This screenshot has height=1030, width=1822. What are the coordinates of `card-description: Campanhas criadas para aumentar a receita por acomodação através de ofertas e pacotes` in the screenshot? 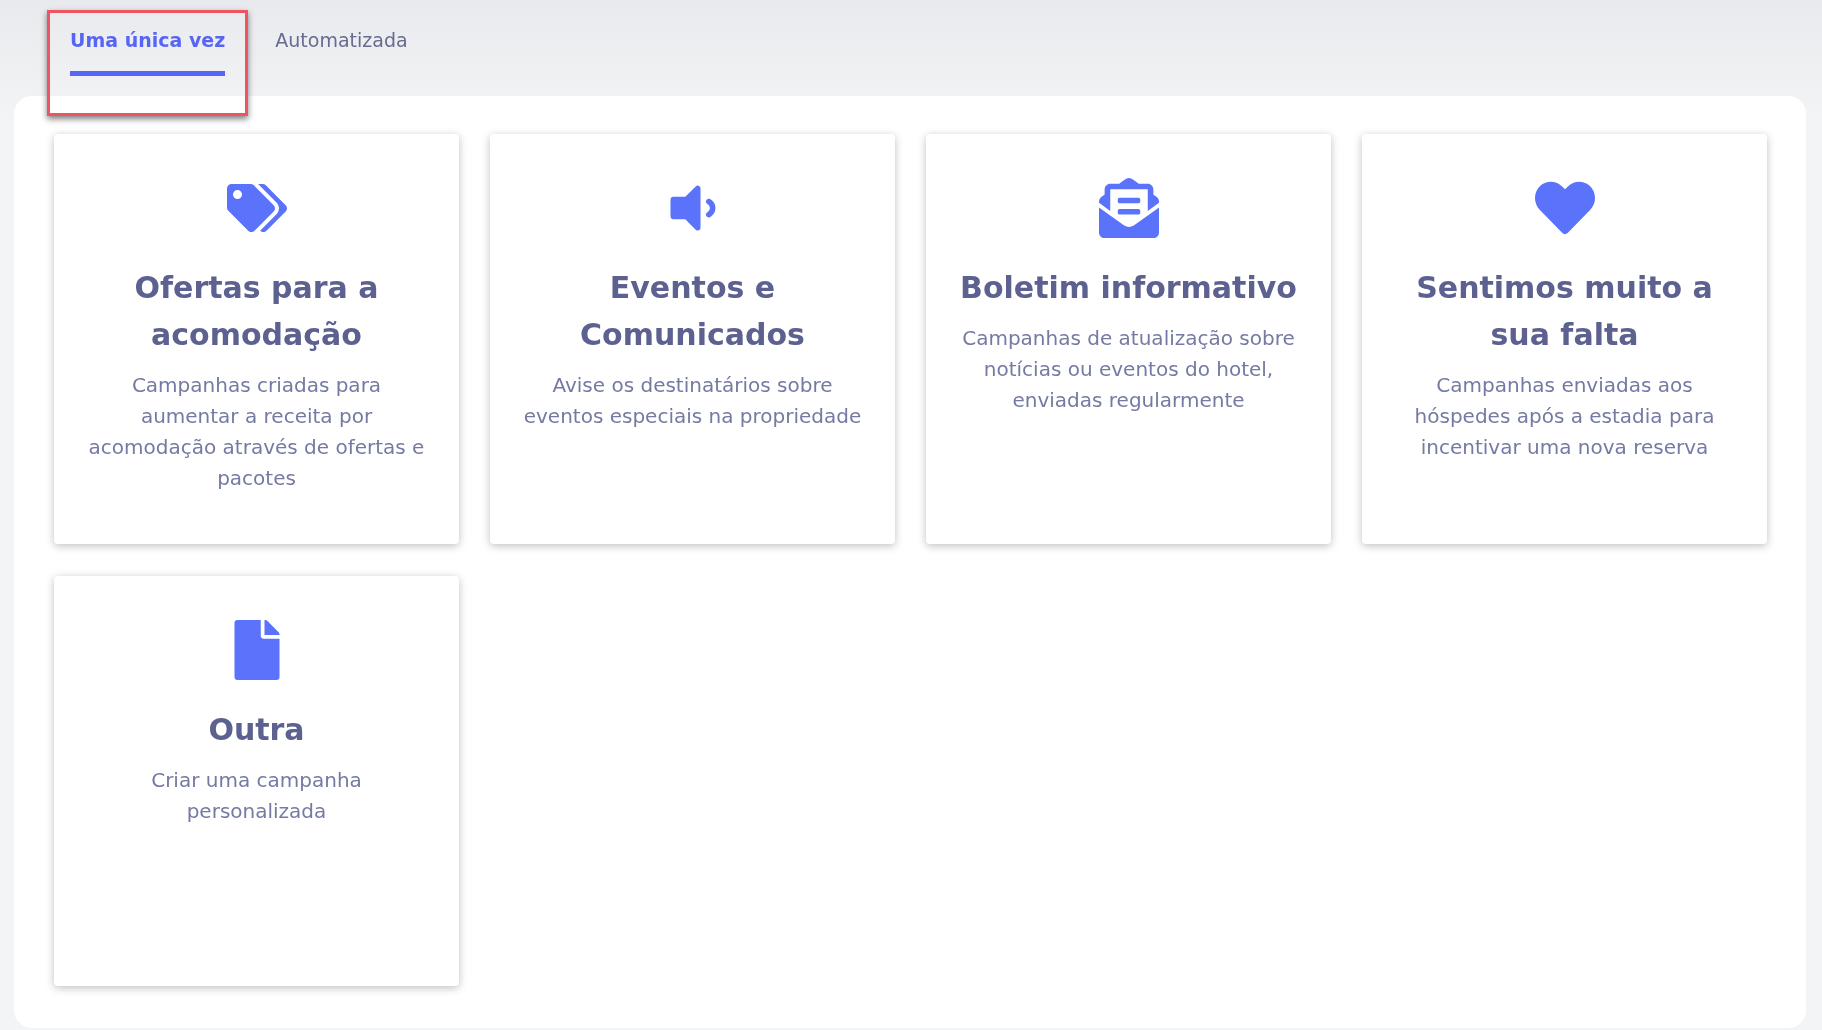 It's located at (256, 432).